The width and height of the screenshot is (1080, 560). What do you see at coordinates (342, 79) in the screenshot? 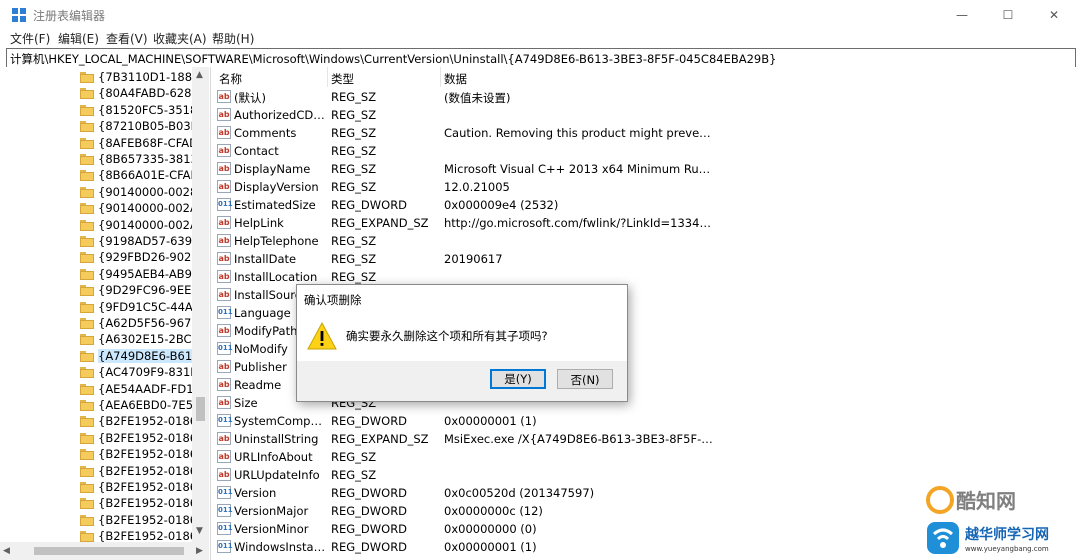
I see `column-type: 类型` at bounding box center [342, 79].